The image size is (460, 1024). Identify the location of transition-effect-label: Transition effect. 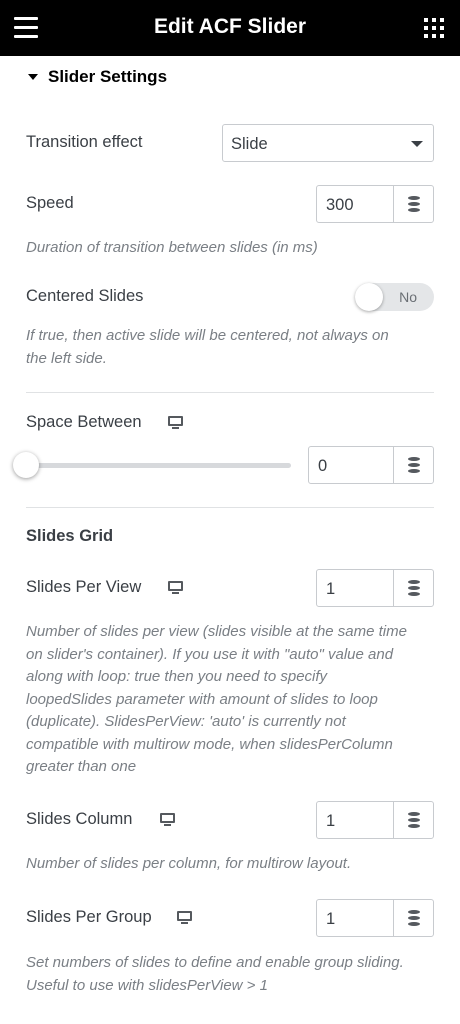
(84, 142).